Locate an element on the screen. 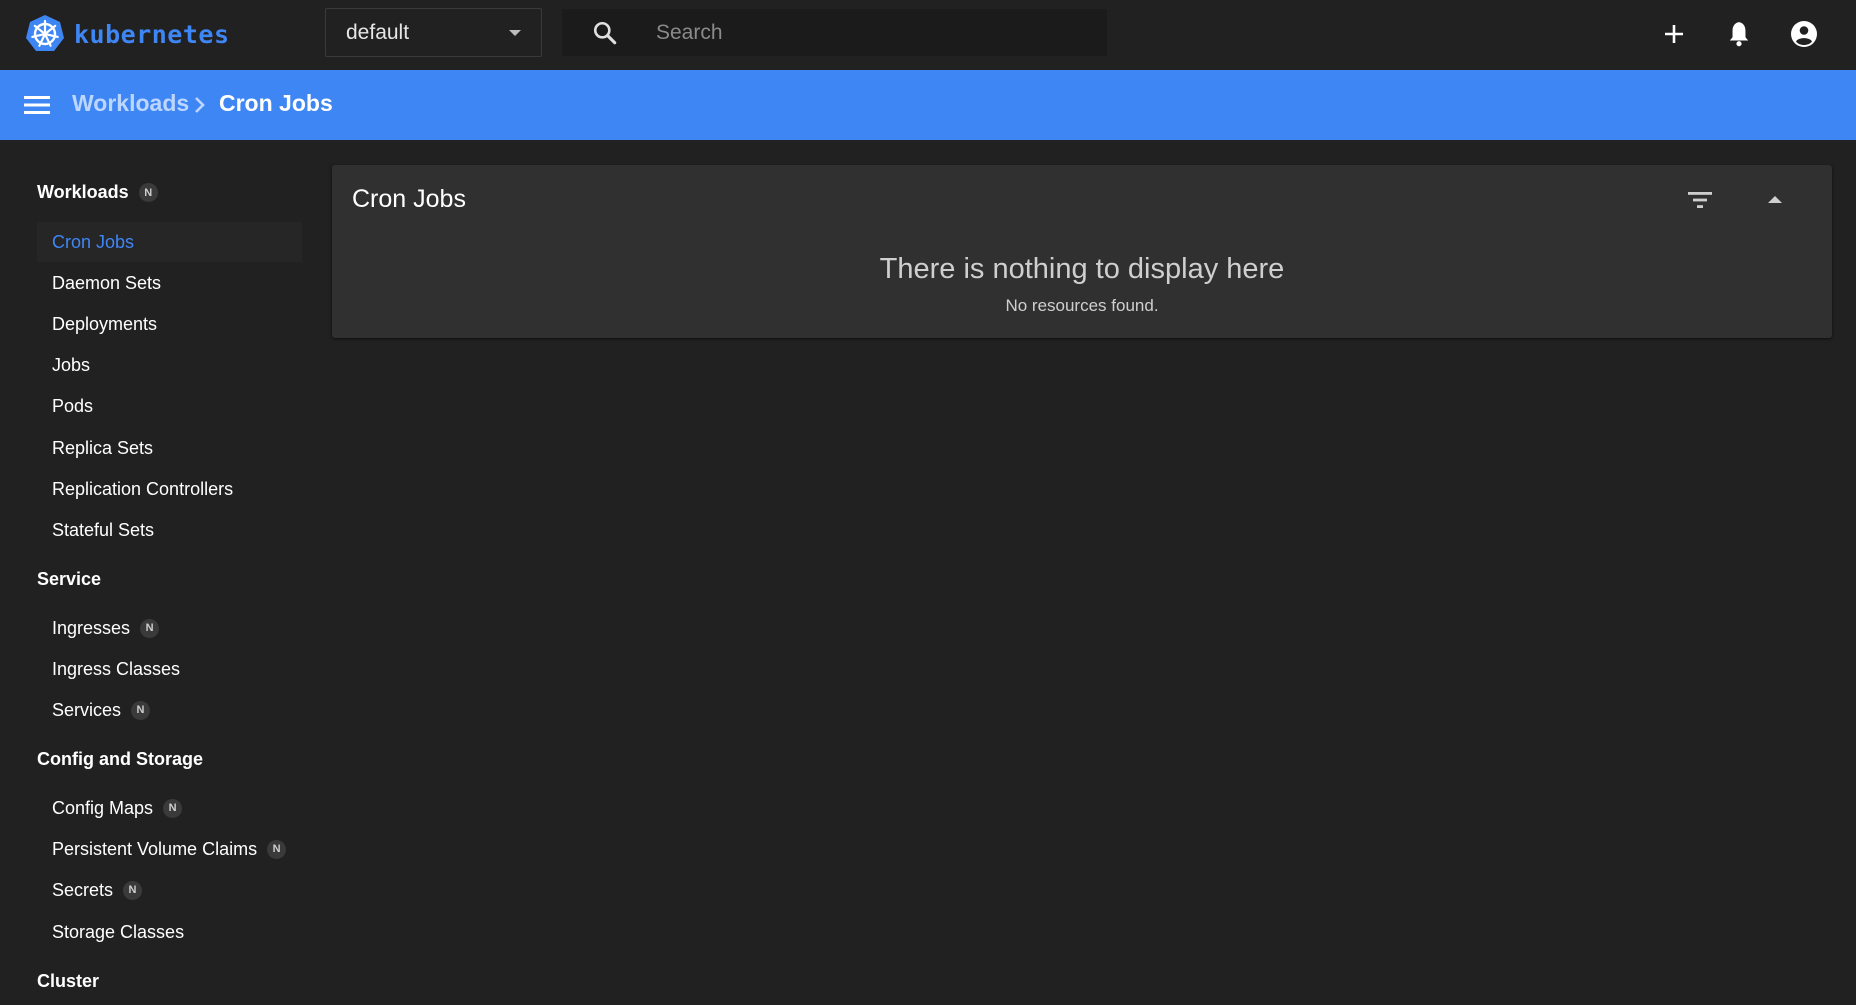 This screenshot has width=1856, height=1005. sidebar-item-label: Persistent Volume Claims is located at coordinates (155, 848).